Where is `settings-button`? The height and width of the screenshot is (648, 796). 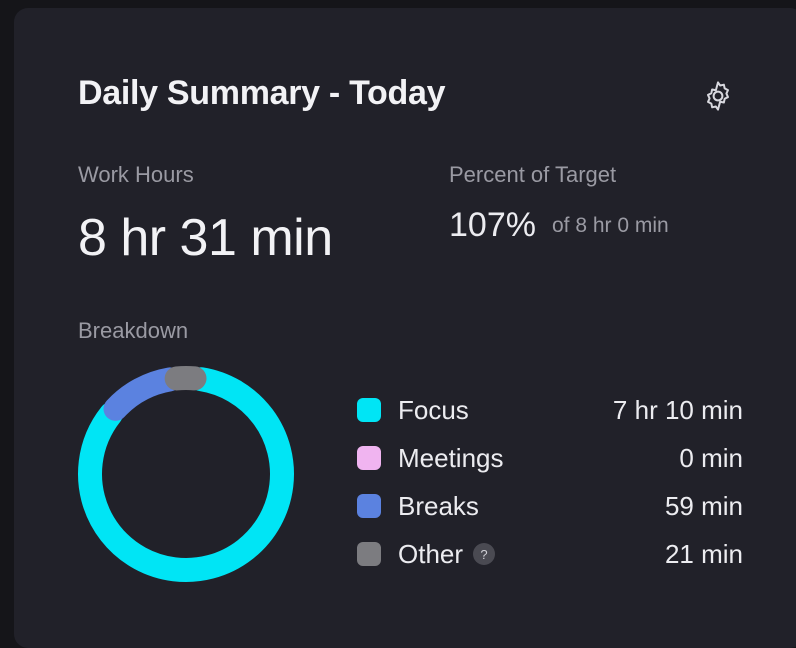
settings-button is located at coordinates (718, 96).